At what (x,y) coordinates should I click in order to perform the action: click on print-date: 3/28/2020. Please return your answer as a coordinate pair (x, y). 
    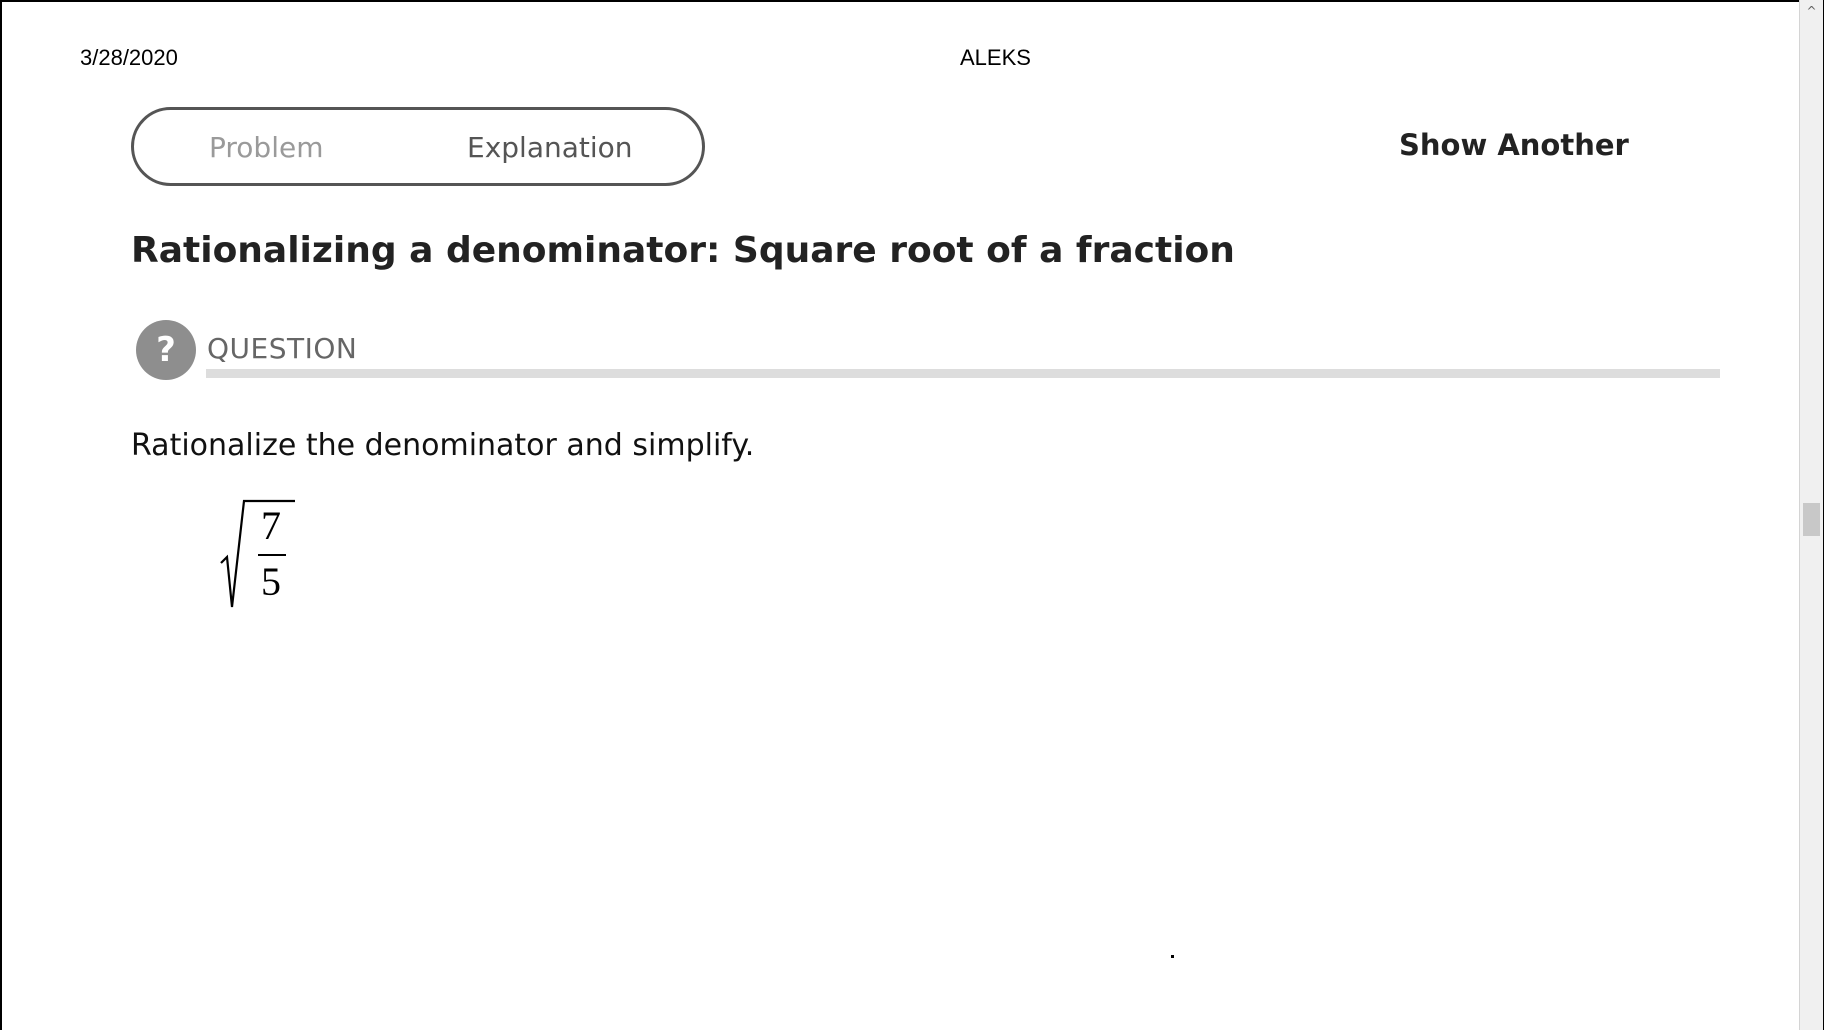
    Looking at the image, I should click on (129, 57).